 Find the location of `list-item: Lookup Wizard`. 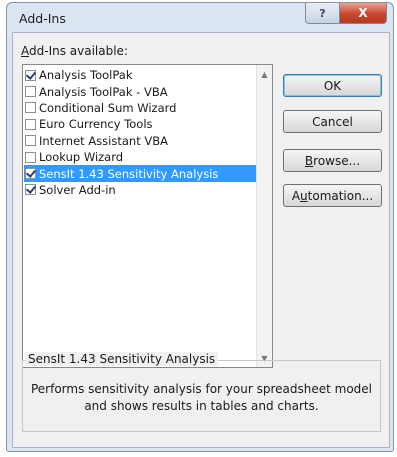

list-item: Lookup Wizard is located at coordinates (140, 157).